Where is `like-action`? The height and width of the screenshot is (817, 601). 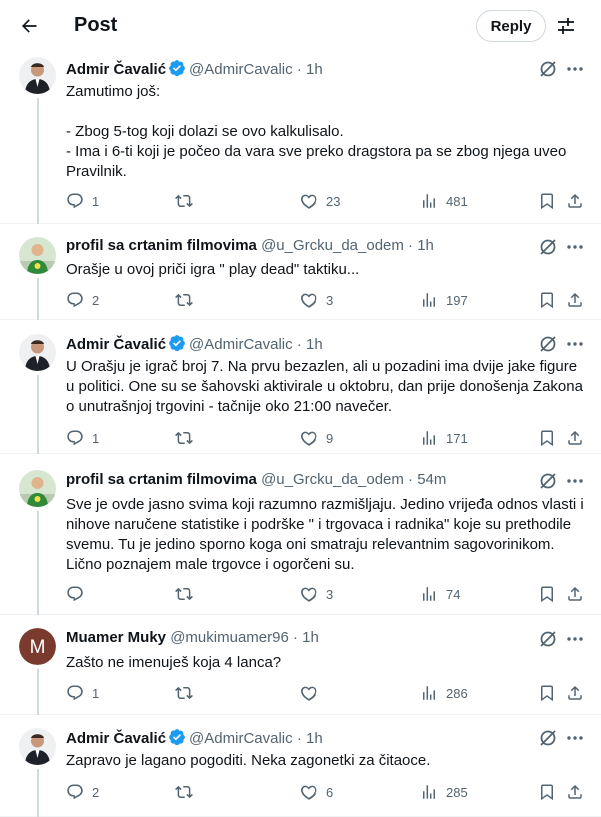
like-action is located at coordinates (313, 693).